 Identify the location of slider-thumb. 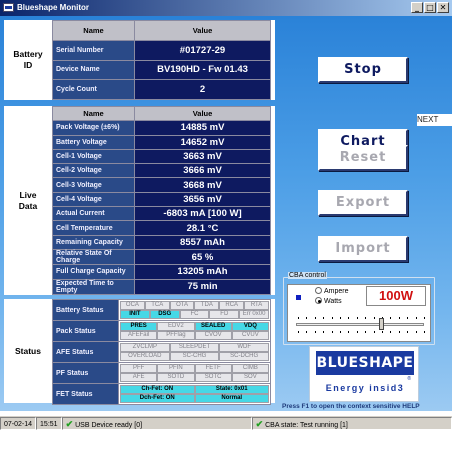
(381, 324).